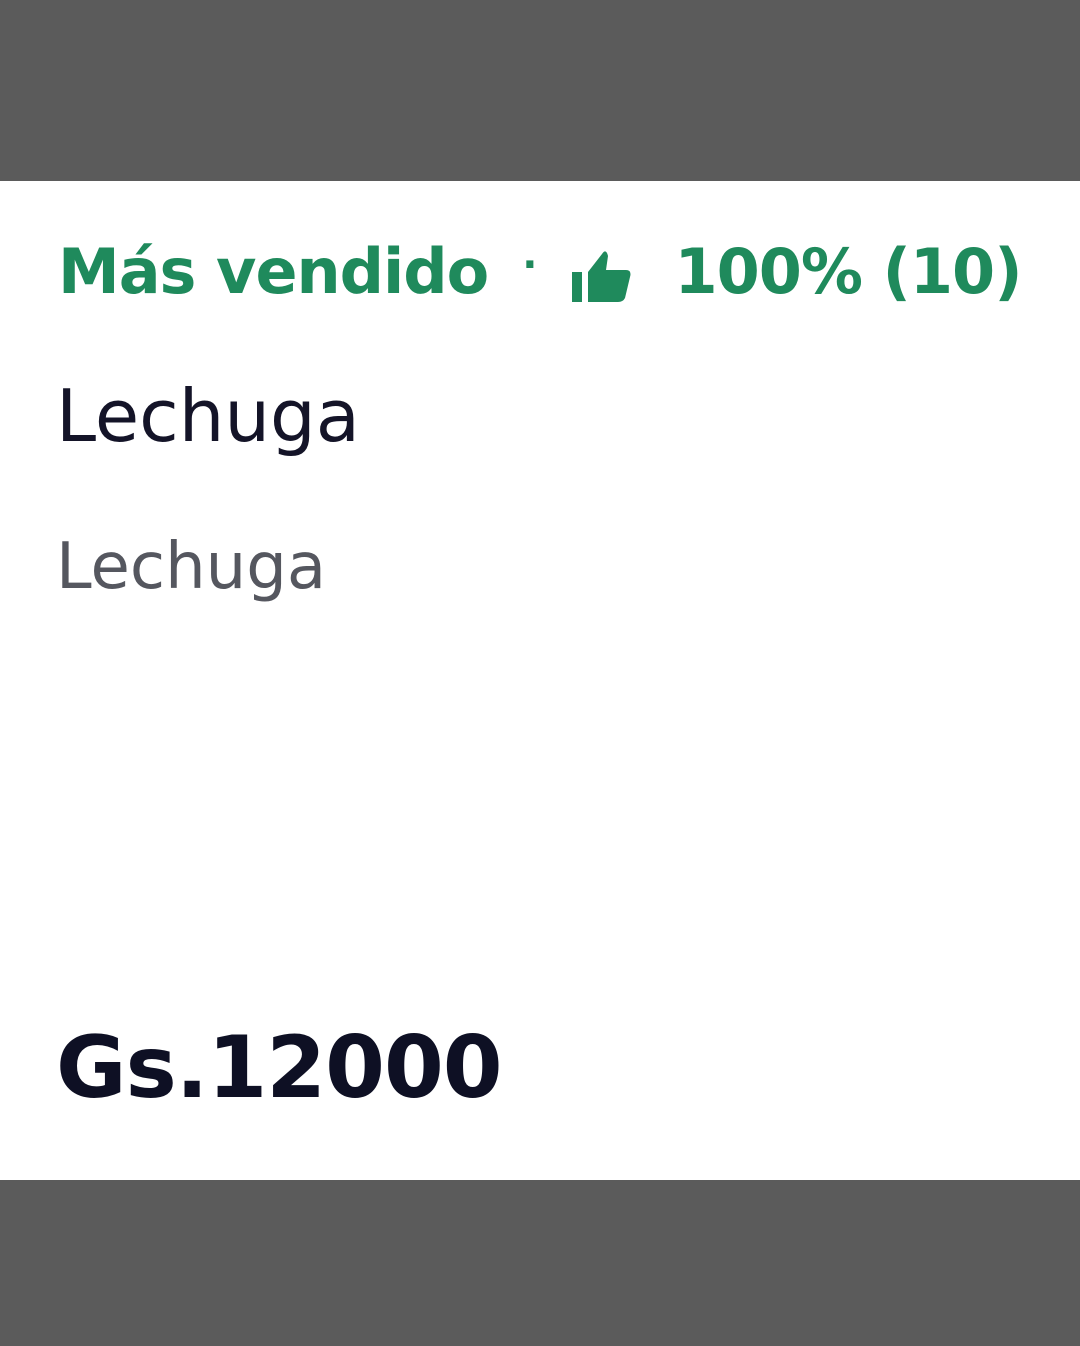 The height and width of the screenshot is (1346, 1080). I want to click on thumbs-up-icon, so click(601, 275).